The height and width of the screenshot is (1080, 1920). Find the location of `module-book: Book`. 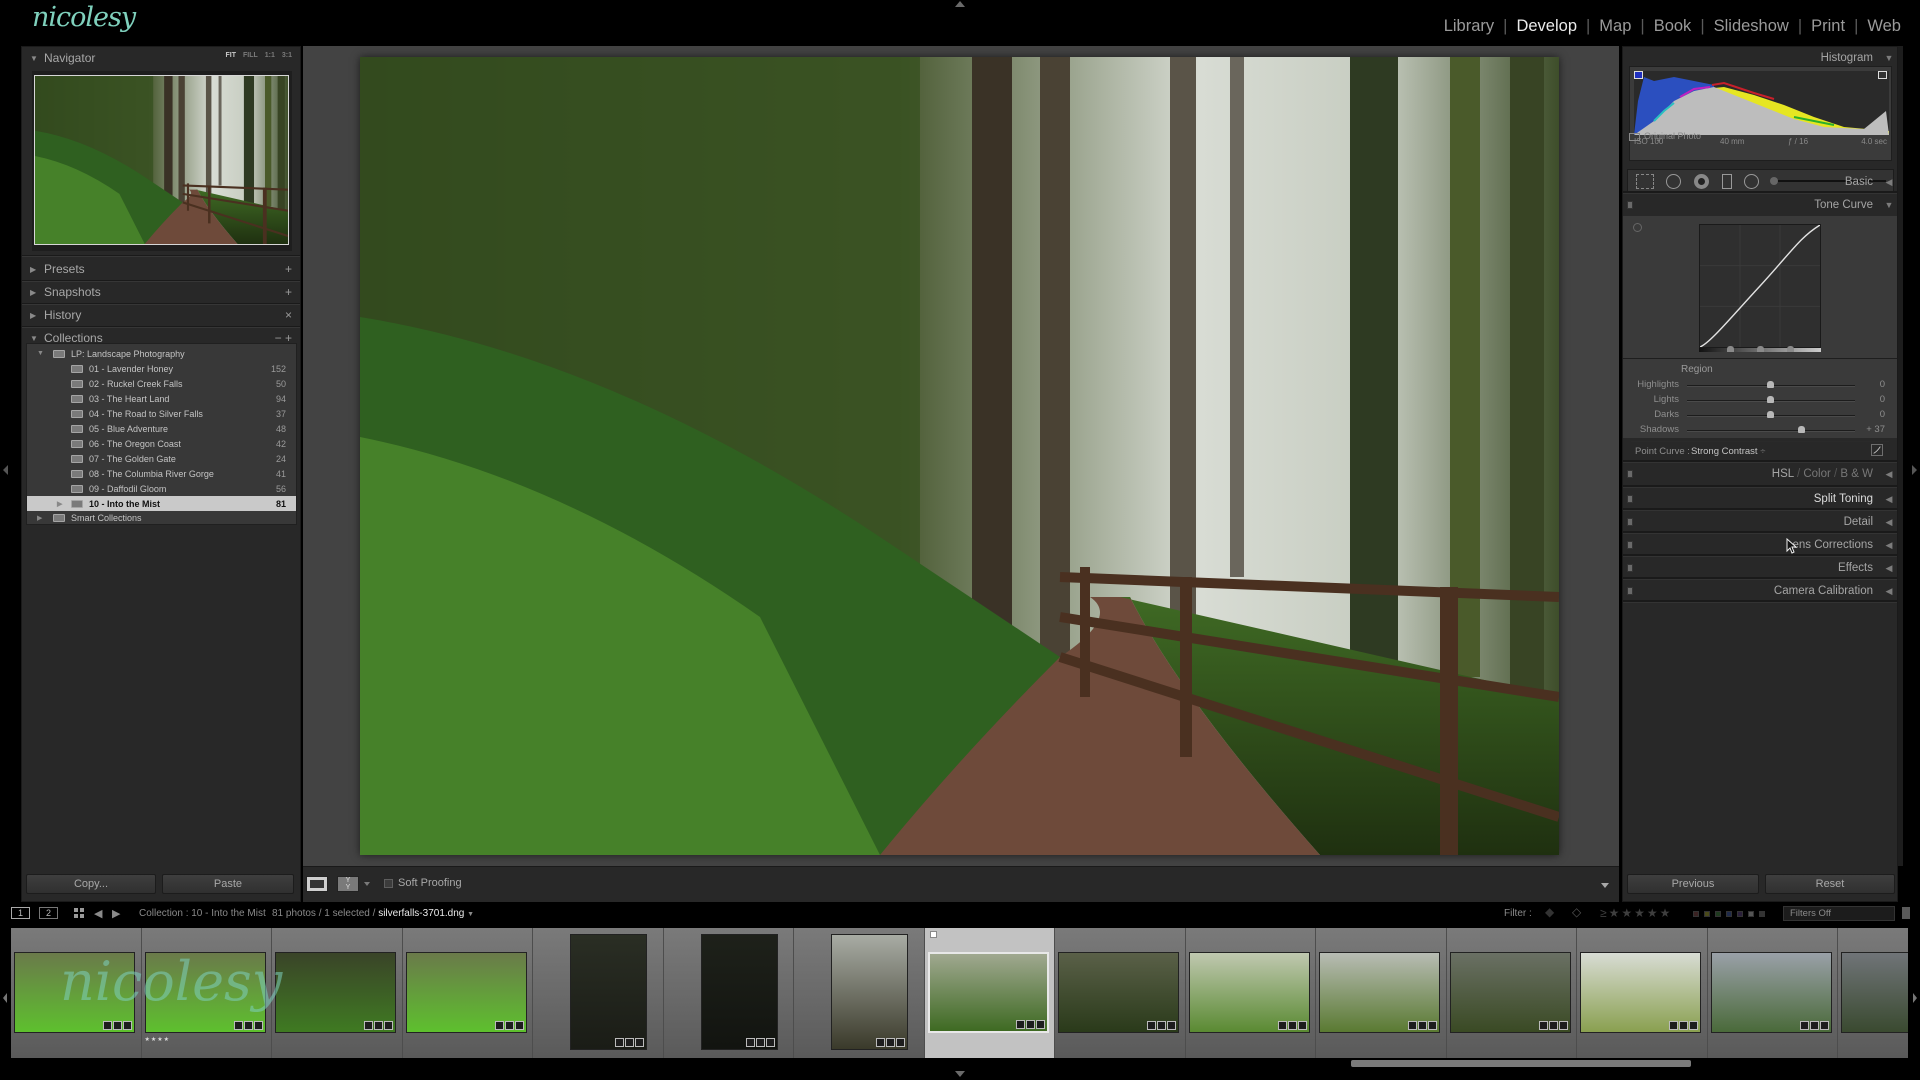

module-book: Book is located at coordinates (1673, 26).